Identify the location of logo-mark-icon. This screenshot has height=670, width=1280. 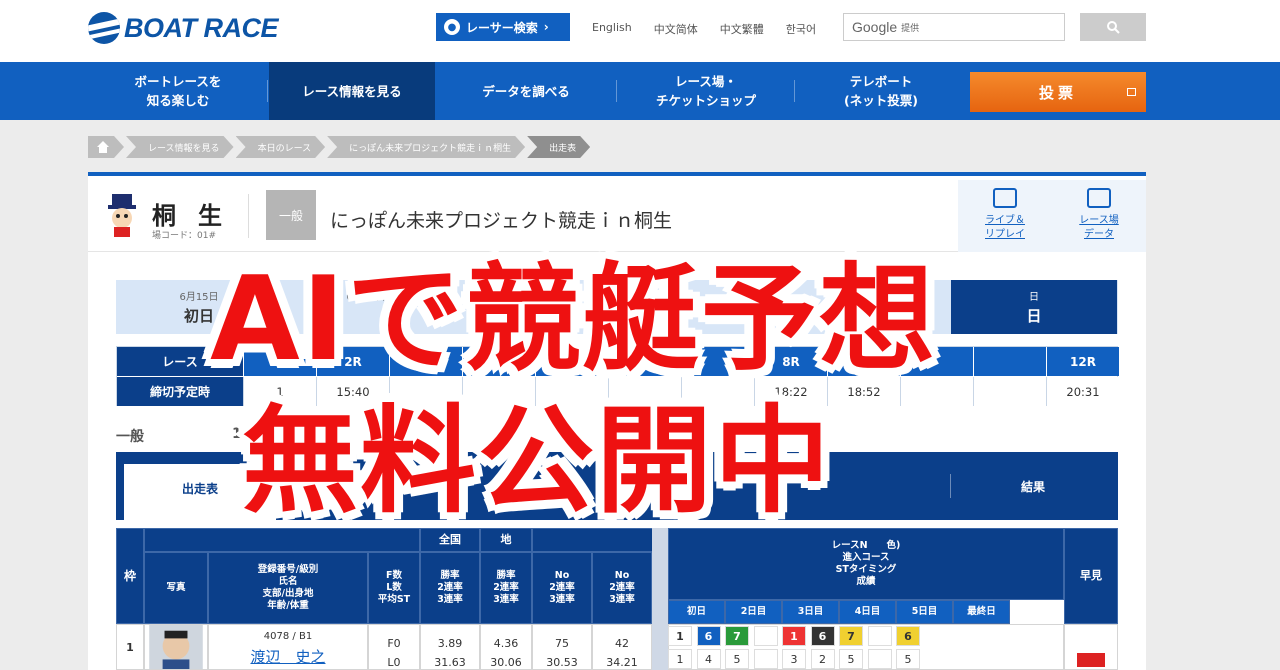
(104, 28).